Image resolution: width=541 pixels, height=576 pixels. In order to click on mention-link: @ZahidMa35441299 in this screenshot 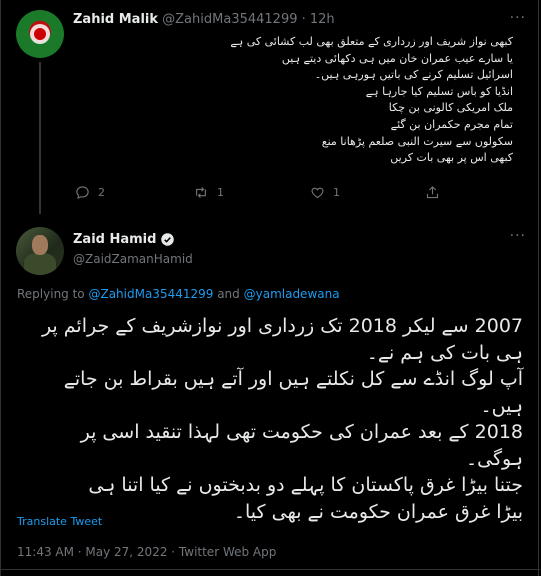, I will do `click(150, 294)`.